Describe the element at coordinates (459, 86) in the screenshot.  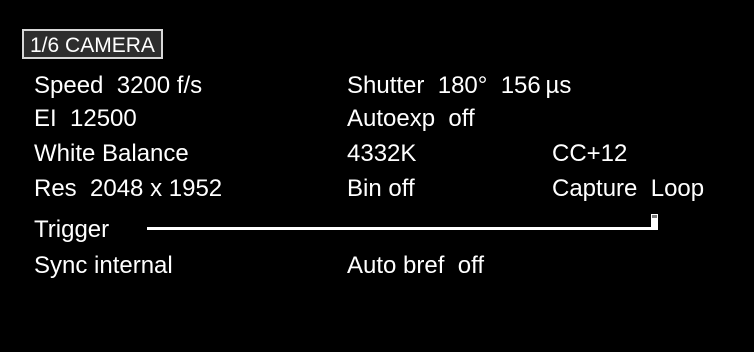
I see `shutter-setting: Shutter 180° 156 µs` at that location.